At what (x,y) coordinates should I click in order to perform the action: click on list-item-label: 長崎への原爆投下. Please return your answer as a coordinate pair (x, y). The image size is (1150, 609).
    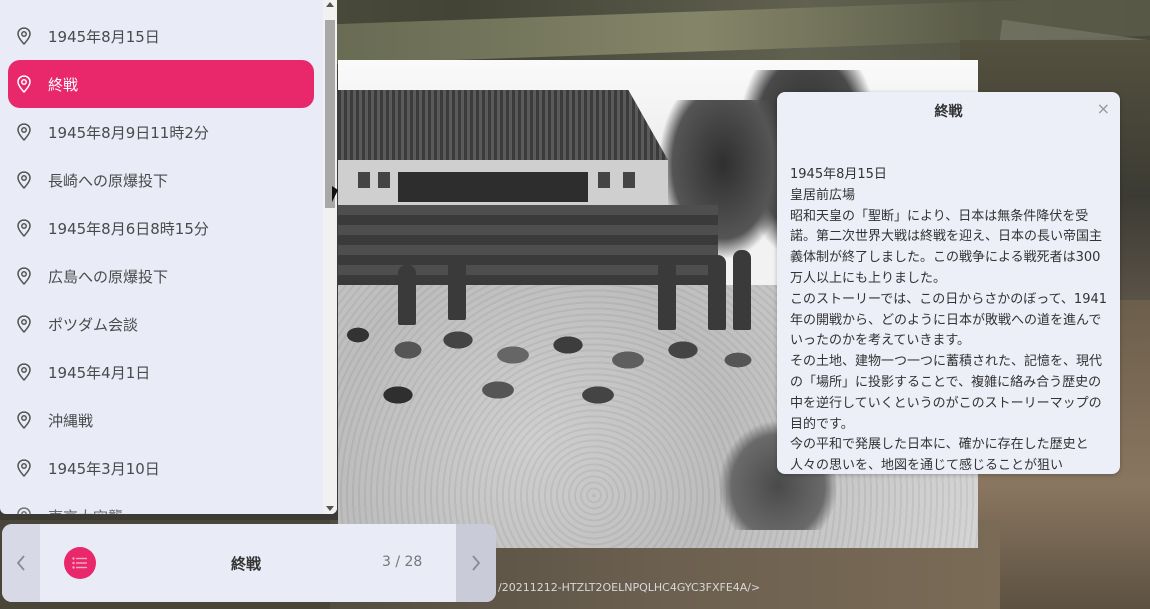
    Looking at the image, I should click on (108, 180).